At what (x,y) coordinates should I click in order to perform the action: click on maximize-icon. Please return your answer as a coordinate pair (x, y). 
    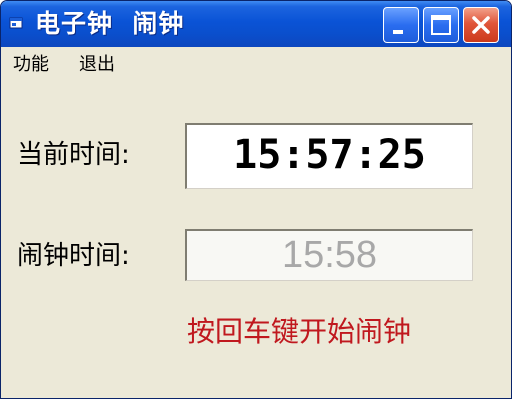
    Looking at the image, I should click on (441, 25).